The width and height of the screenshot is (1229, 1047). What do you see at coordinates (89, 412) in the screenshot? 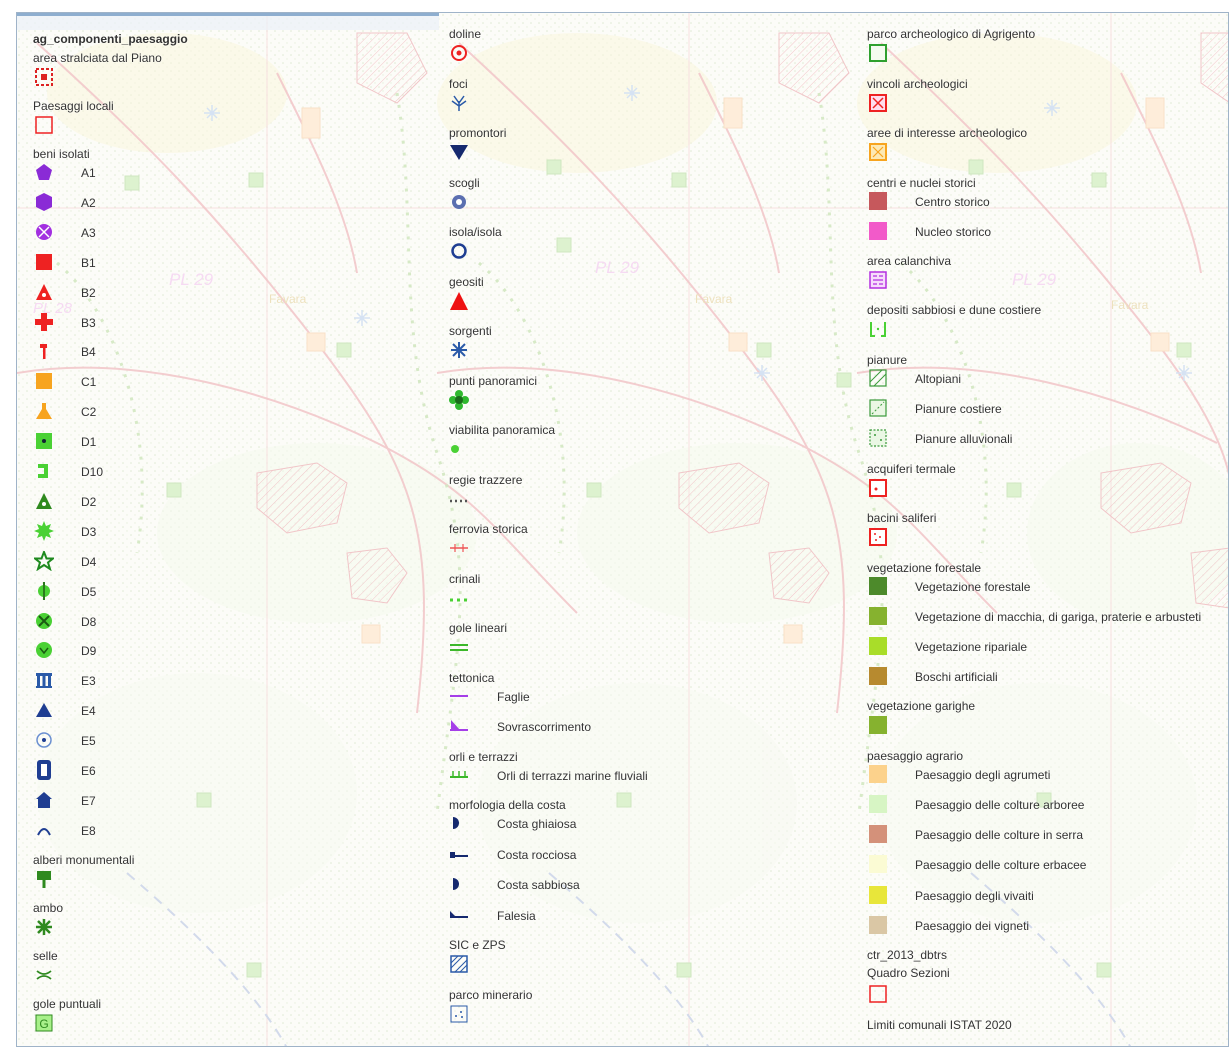
I see `legend-item-c2: C2` at bounding box center [89, 412].